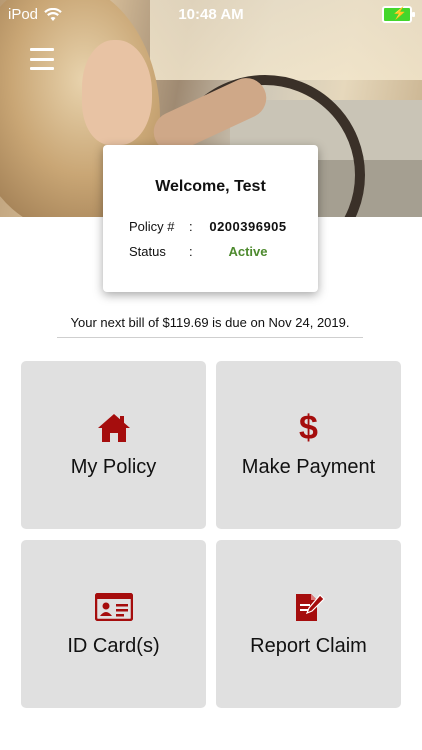  I want to click on welcome-greeting: Welcome, Test, so click(210, 186).